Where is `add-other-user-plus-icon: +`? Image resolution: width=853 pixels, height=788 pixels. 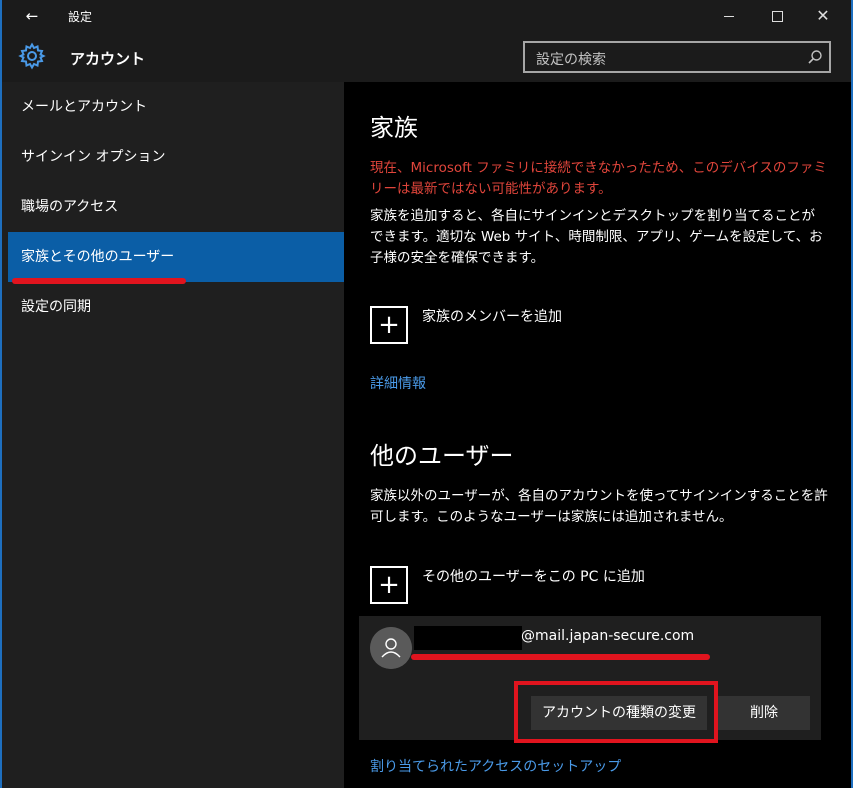
add-other-user-plus-icon: + is located at coordinates (389, 585).